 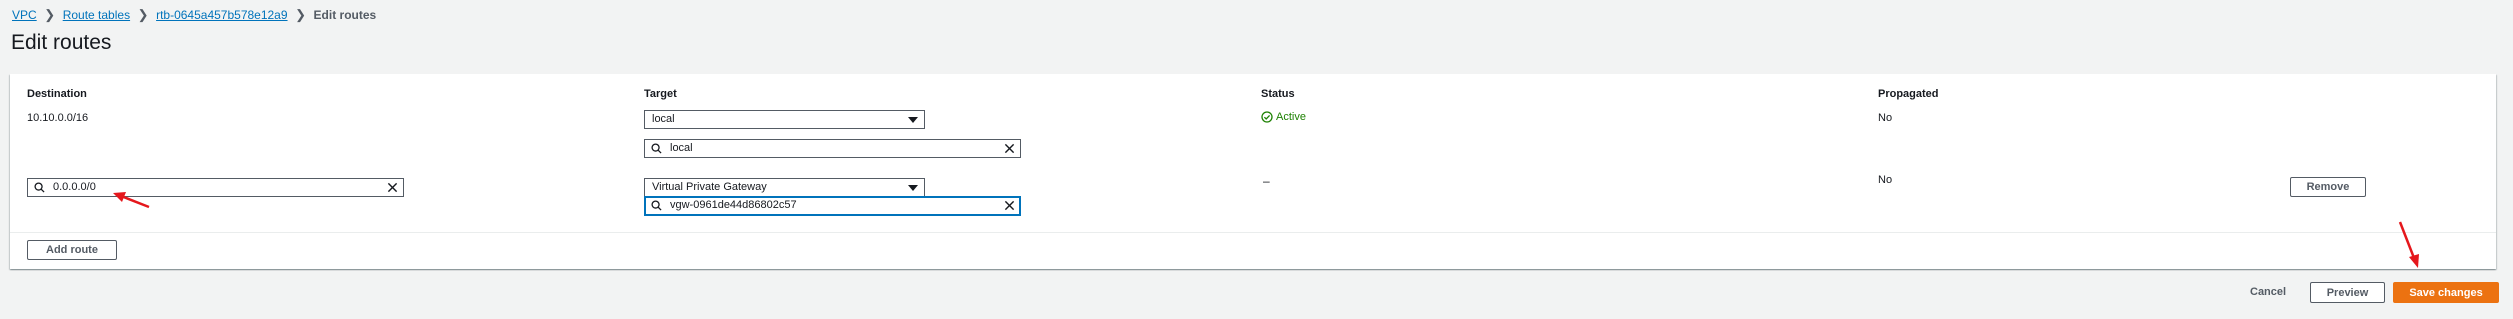 I want to click on divider, so click(x=1253, y=232).